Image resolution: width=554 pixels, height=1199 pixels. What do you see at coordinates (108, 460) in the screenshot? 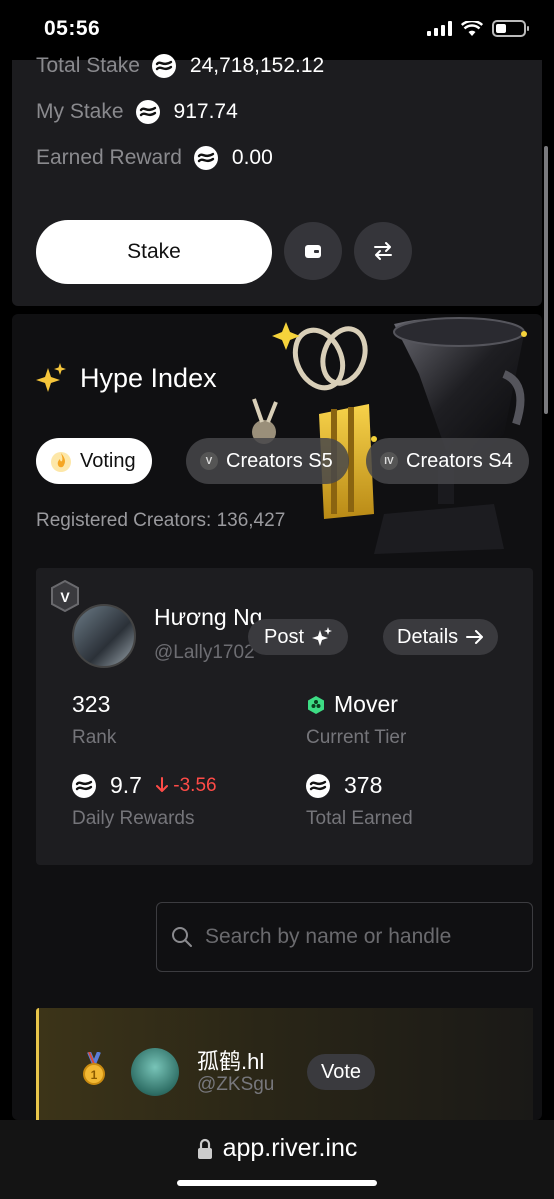
I see `tab-voting-label: Voting` at bounding box center [108, 460].